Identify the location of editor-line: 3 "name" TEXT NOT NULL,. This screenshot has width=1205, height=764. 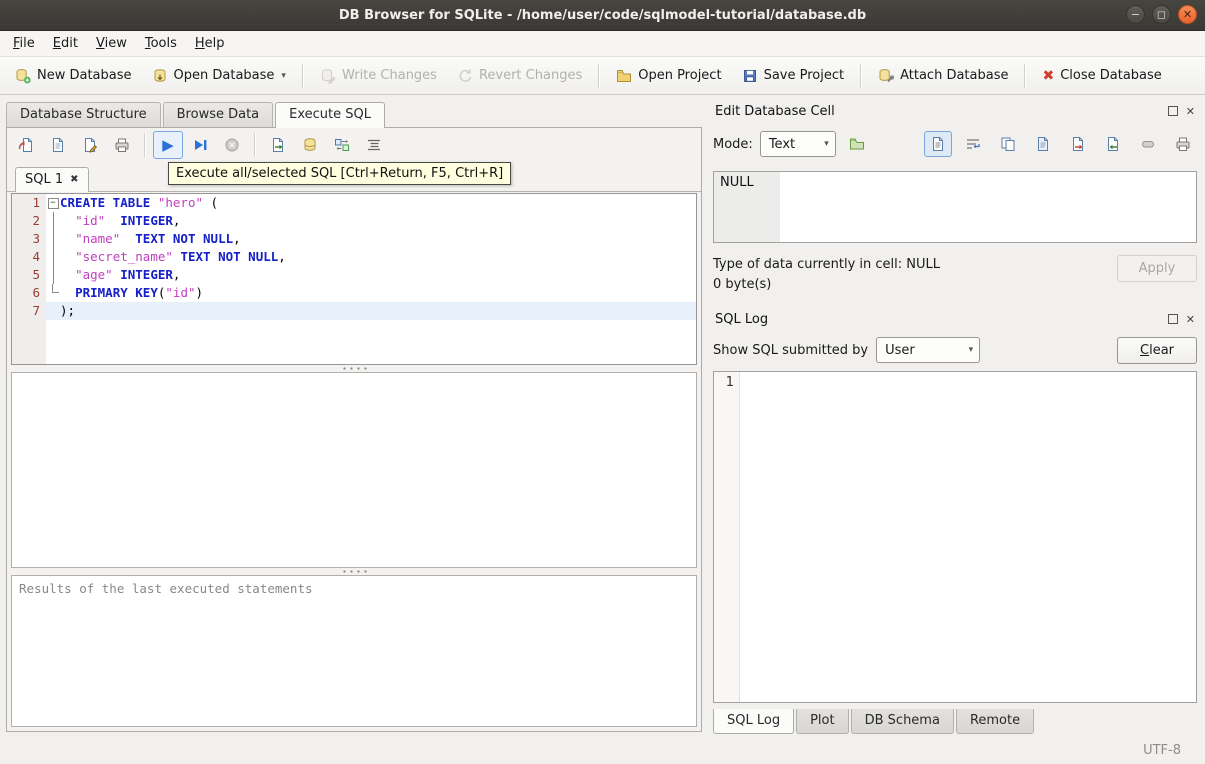
(354, 239).